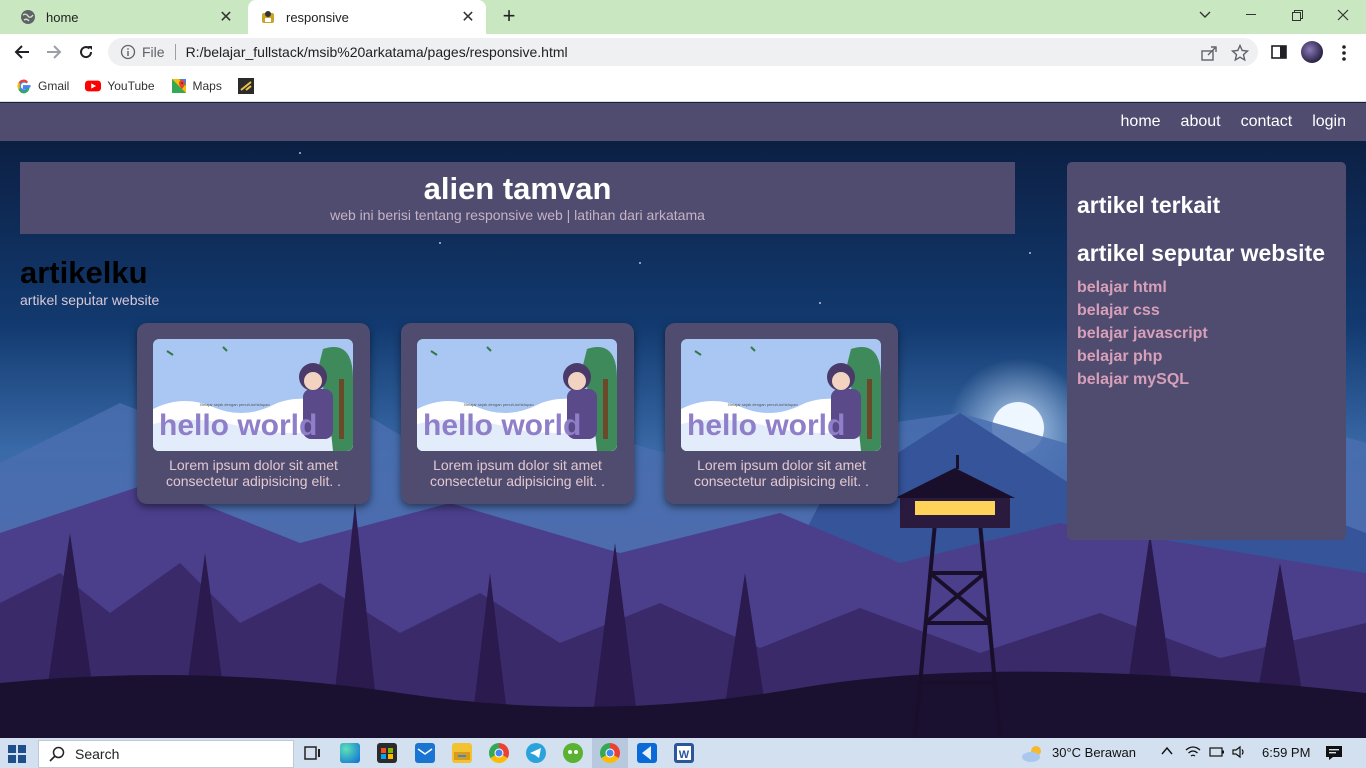 This screenshot has width=1366, height=768. What do you see at coordinates (128, 52) in the screenshot?
I see `info-icon` at bounding box center [128, 52].